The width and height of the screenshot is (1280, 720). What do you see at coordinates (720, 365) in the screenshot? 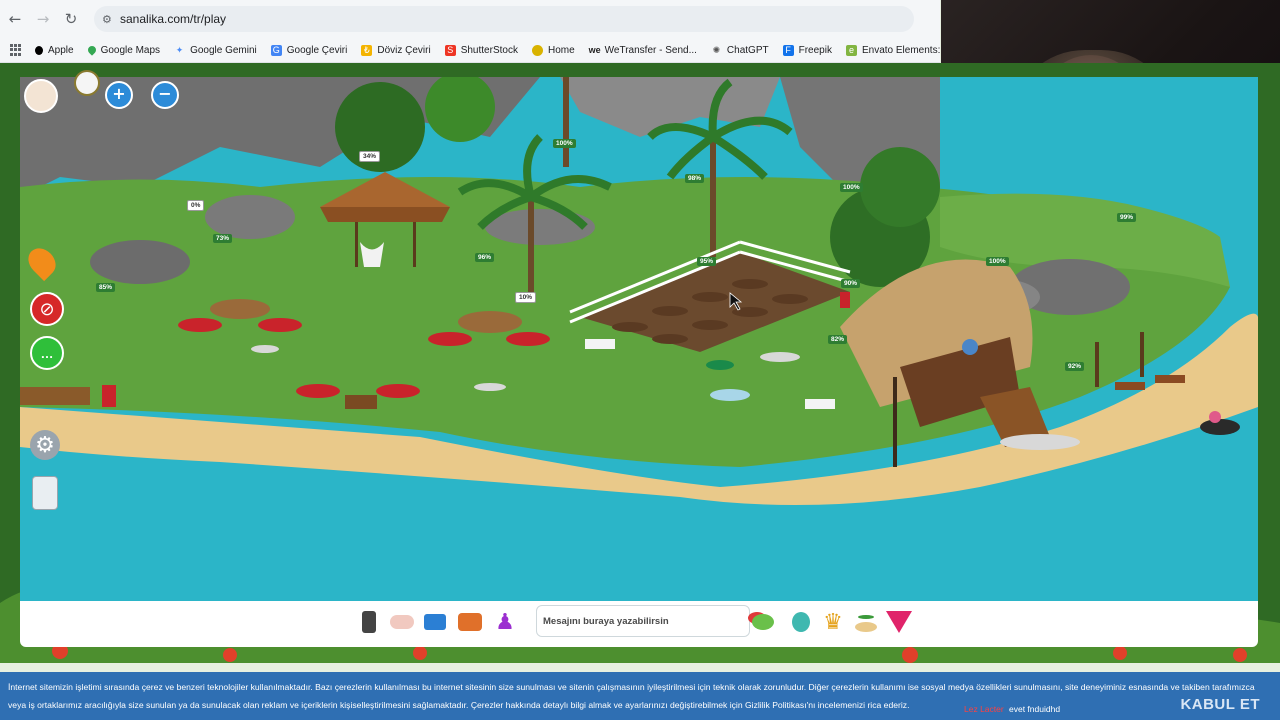
I see `green-pot` at bounding box center [720, 365].